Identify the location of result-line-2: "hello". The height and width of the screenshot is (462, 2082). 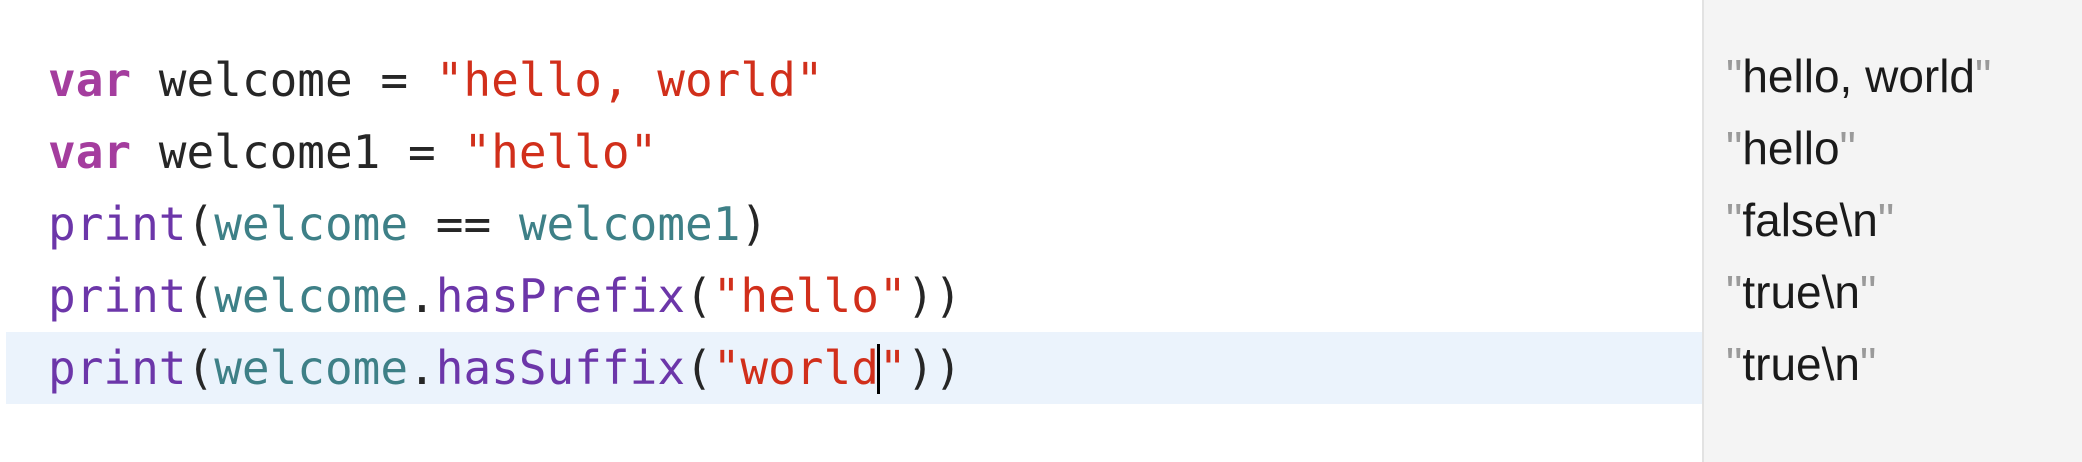
(1791, 148).